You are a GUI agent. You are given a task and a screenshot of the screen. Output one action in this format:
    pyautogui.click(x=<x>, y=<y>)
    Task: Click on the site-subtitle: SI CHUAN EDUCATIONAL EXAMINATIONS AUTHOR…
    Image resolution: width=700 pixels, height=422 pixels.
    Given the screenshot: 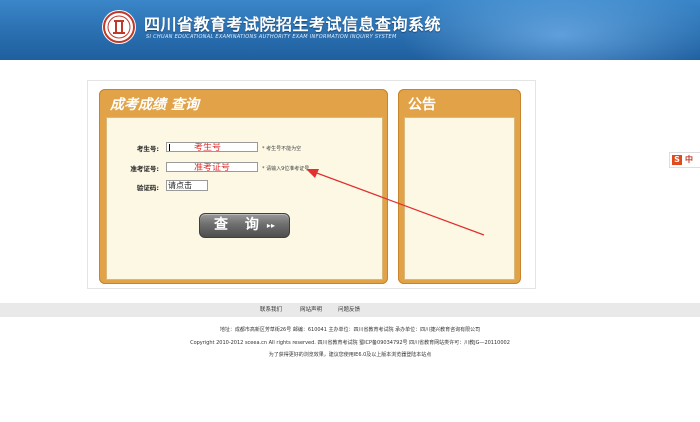 What is the action you would take?
    pyautogui.click(x=271, y=37)
    